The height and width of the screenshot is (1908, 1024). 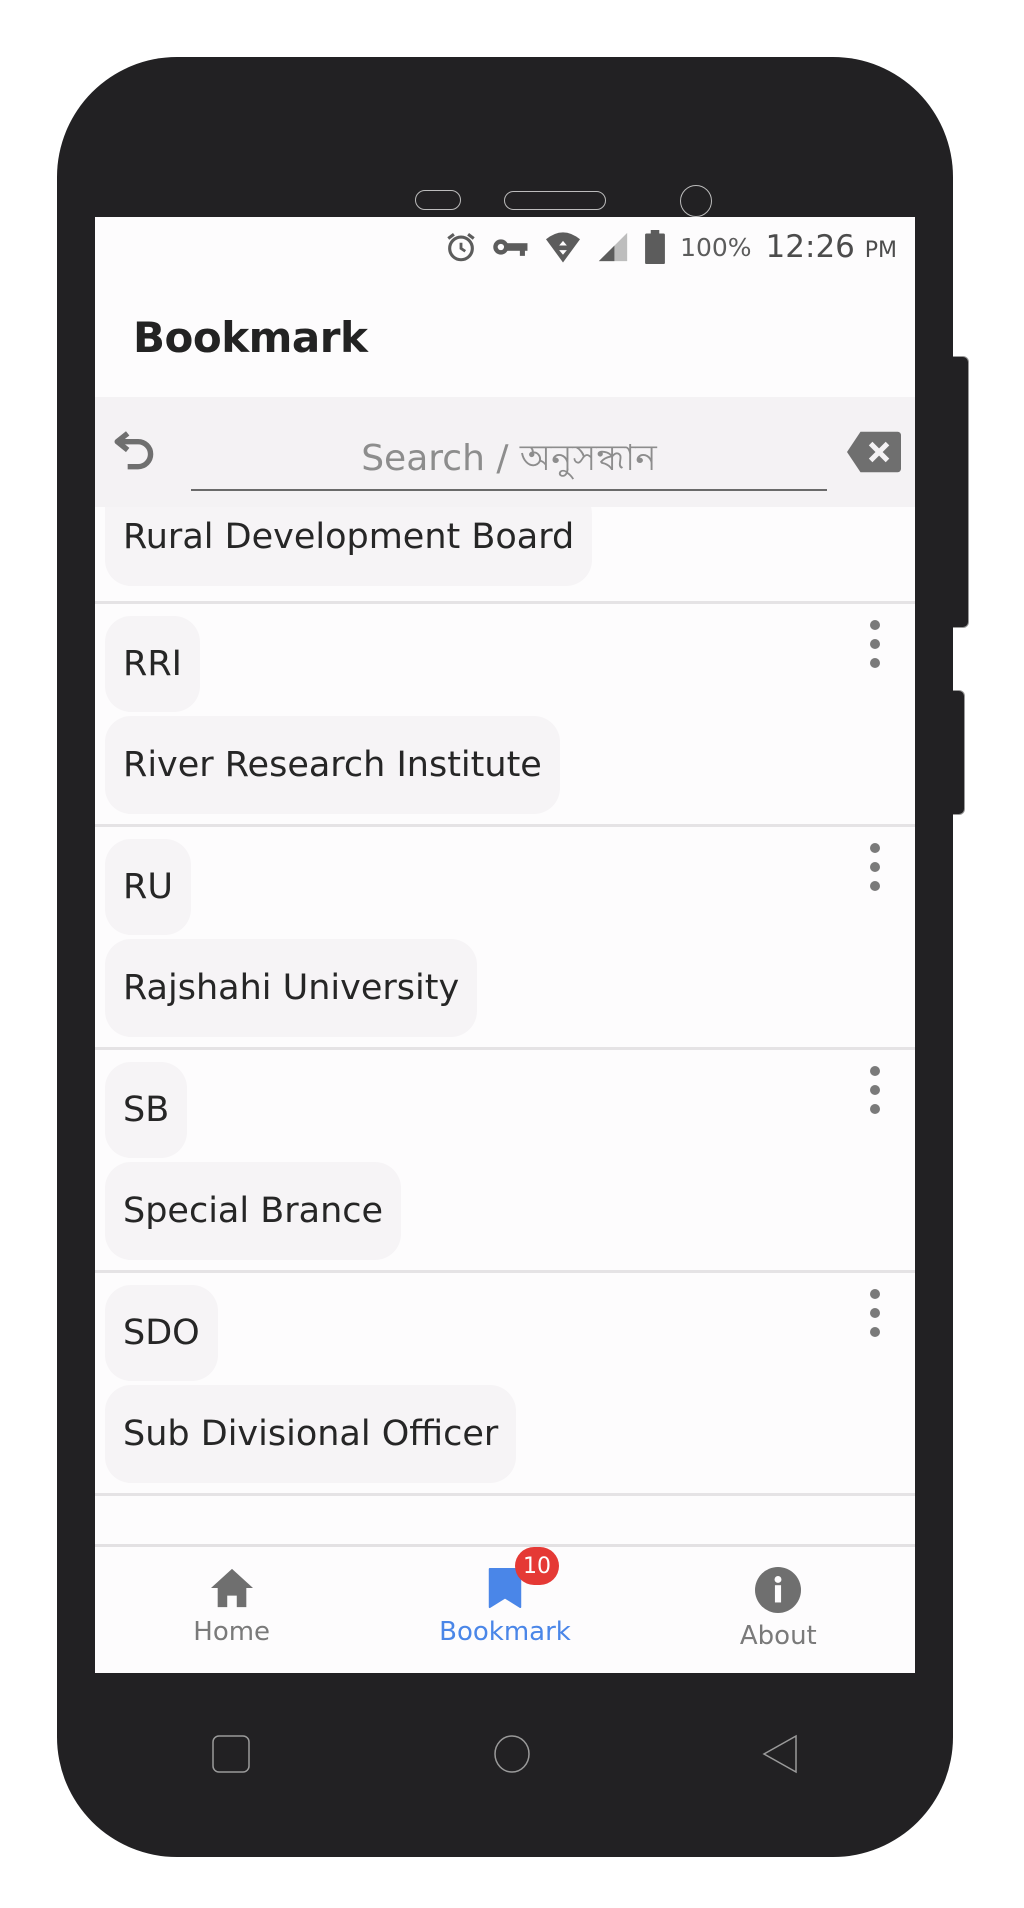 I want to click on bottom-navigation: Home 10 Bookmark About, so click(x=505, y=1608).